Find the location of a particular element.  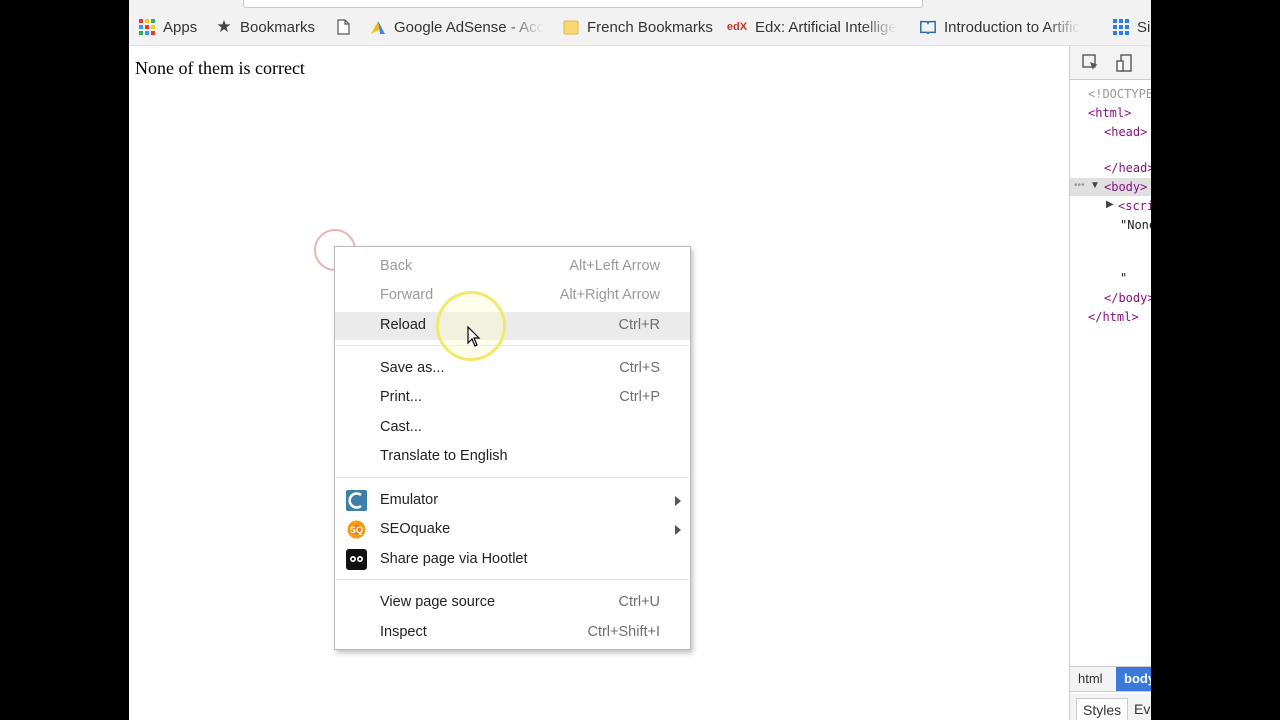

adsense-icon is located at coordinates (378, 27).